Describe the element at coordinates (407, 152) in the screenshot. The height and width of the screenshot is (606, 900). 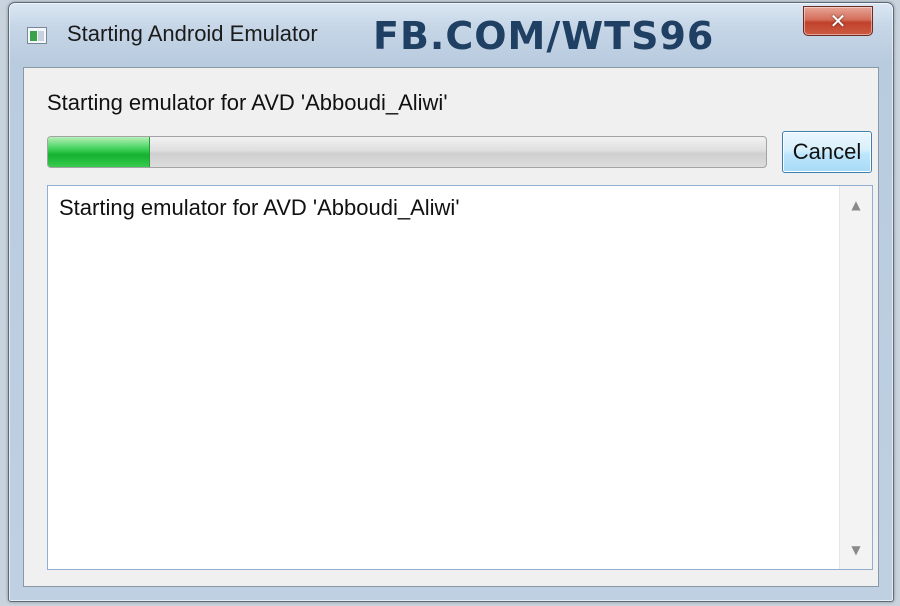
I see `progress-bar` at that location.